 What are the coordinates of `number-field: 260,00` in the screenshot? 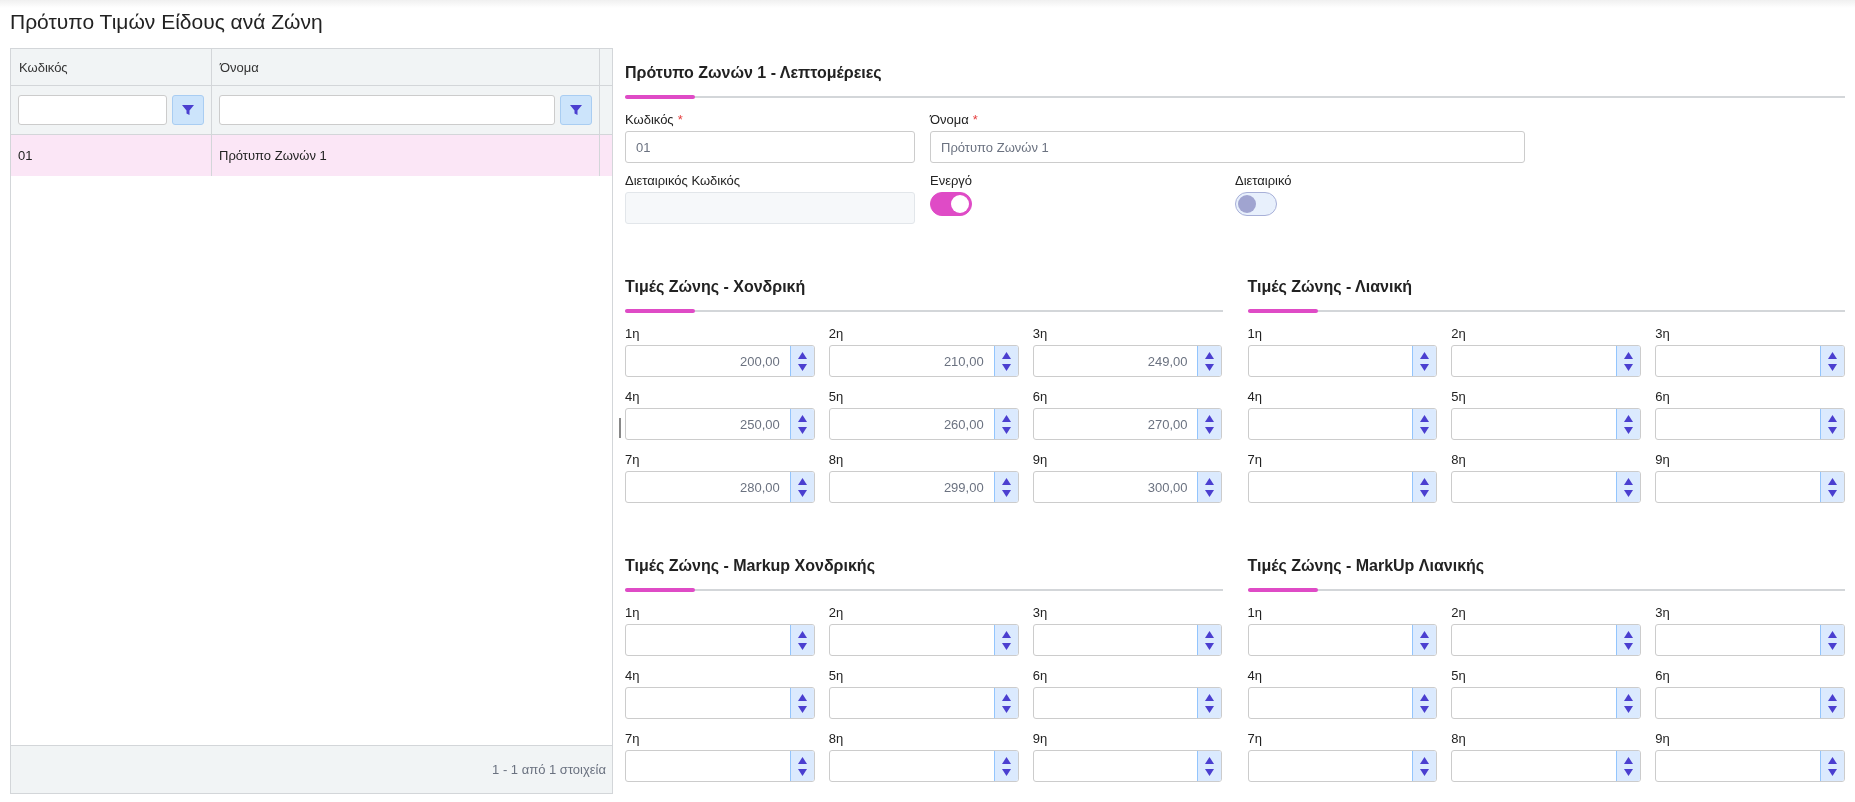 It's located at (923, 424).